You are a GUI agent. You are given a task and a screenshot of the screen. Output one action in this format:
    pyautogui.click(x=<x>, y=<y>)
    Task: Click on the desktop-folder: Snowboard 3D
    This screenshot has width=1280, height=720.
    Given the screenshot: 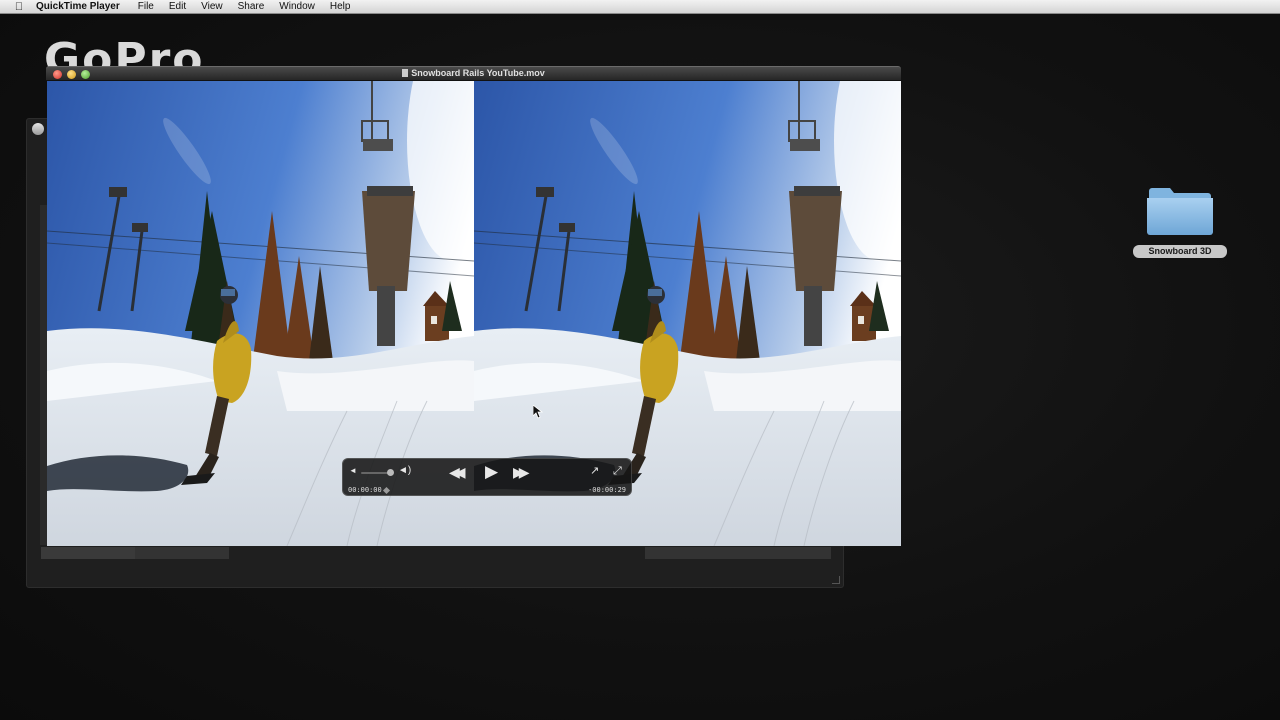 What is the action you would take?
    pyautogui.click(x=1180, y=220)
    